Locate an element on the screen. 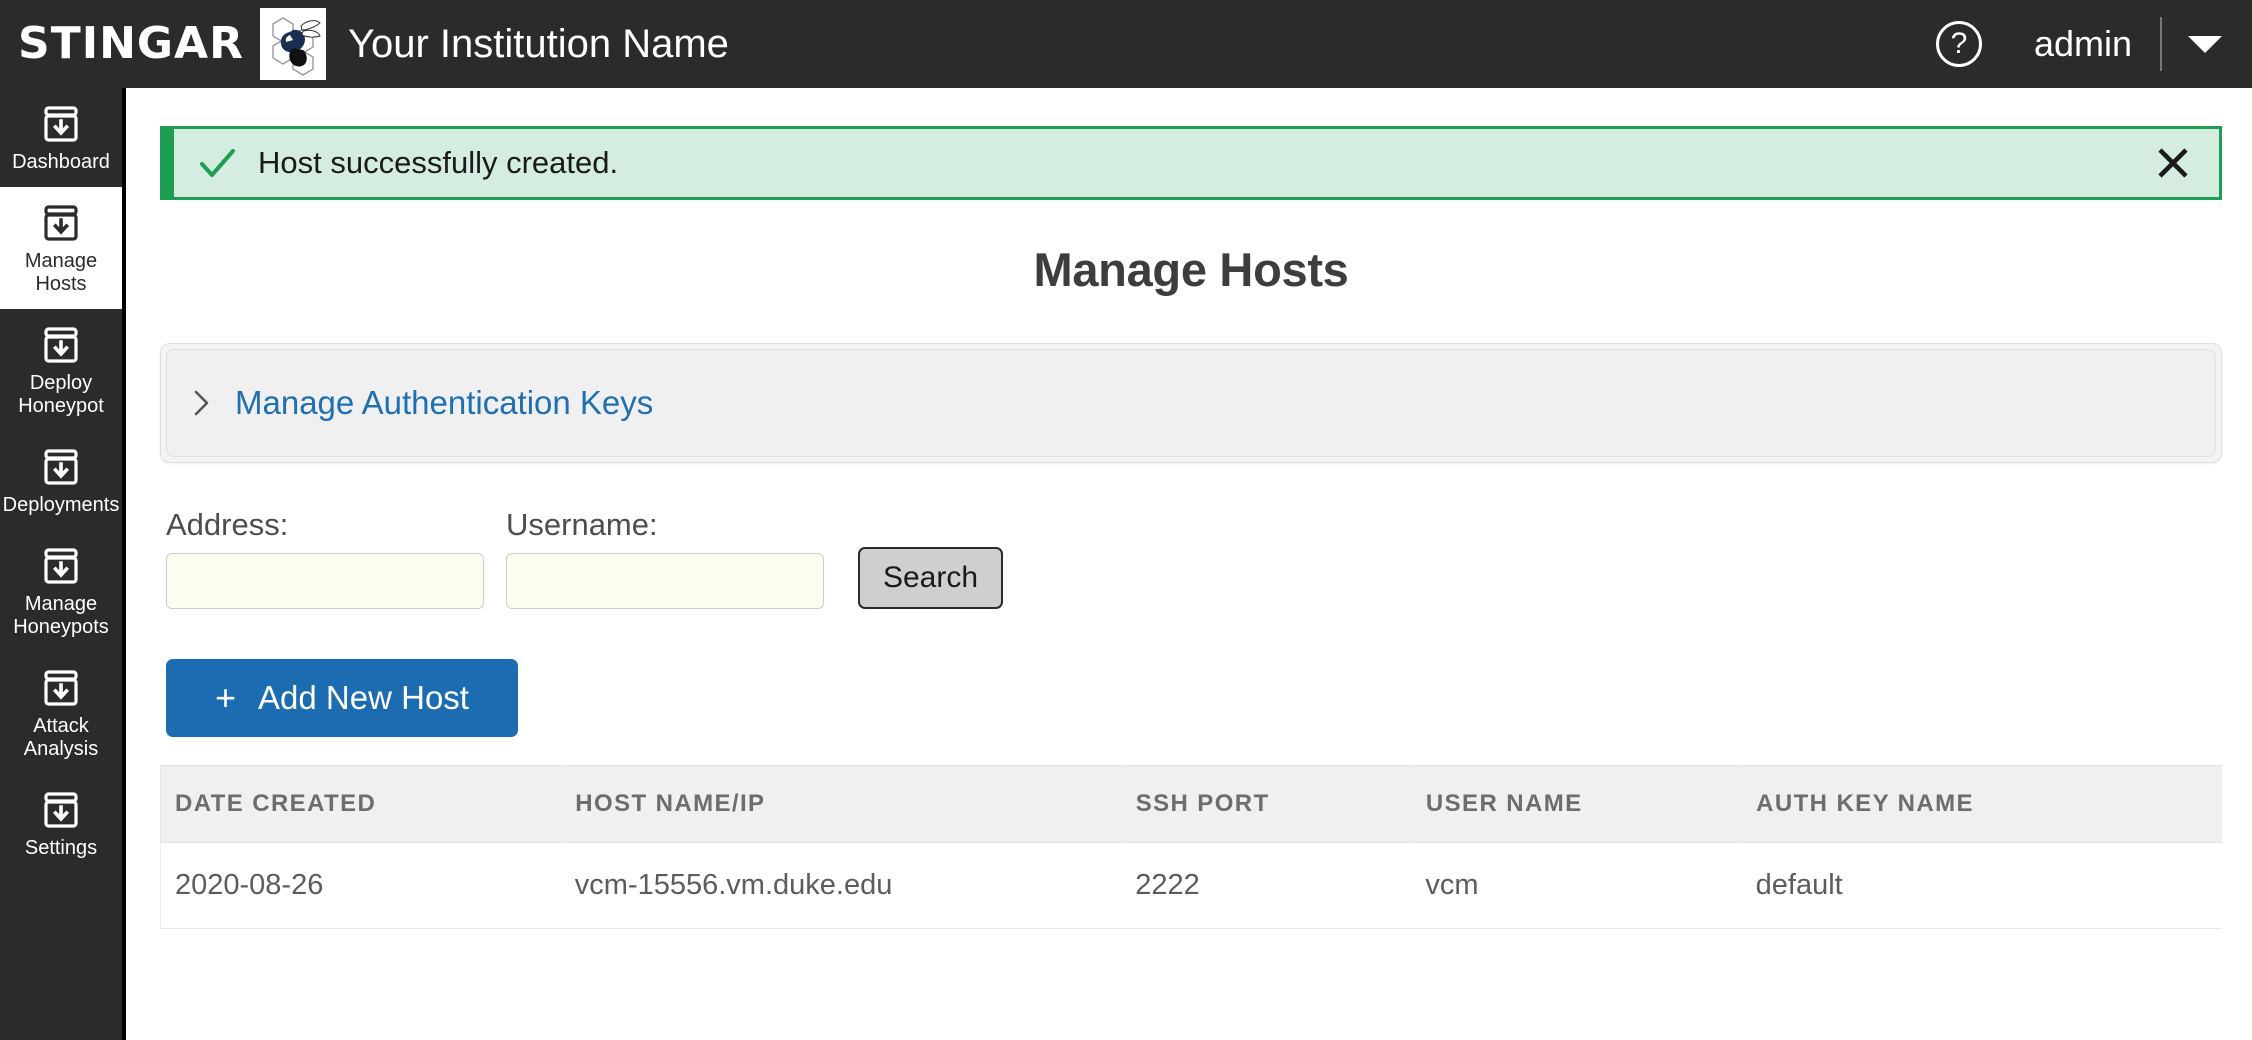  sidebar-item-dashboard: Dashboard is located at coordinates (61, 137).